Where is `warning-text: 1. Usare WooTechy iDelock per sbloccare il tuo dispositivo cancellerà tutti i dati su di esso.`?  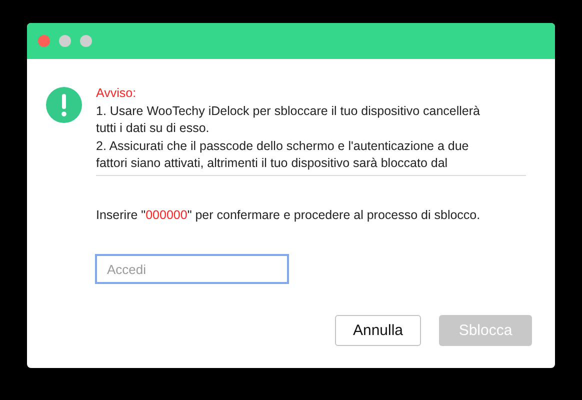 warning-text: 1. Usare WooTechy iDelock per sbloccare il tuo dispositivo cancellerà tutti i dati su di esso. is located at coordinates (288, 119).